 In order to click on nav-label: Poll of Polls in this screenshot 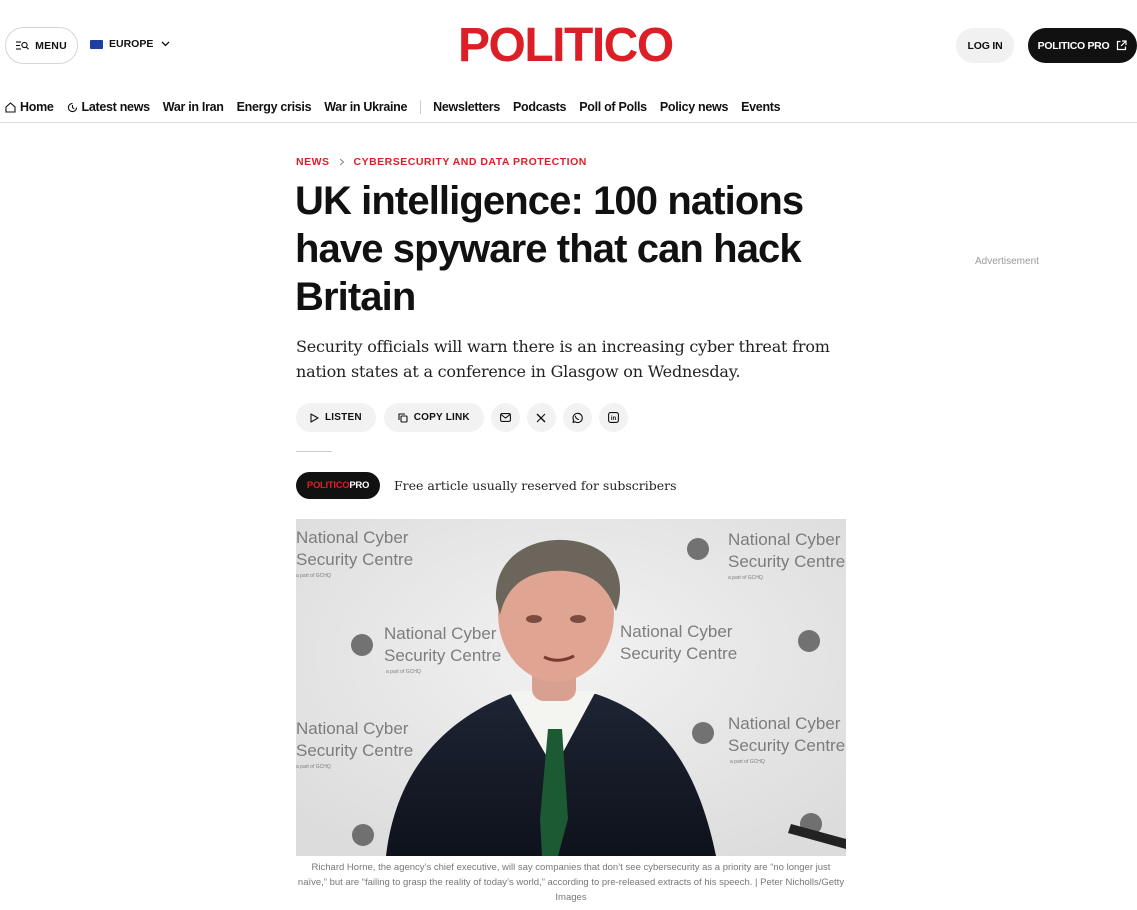, I will do `click(613, 107)`.